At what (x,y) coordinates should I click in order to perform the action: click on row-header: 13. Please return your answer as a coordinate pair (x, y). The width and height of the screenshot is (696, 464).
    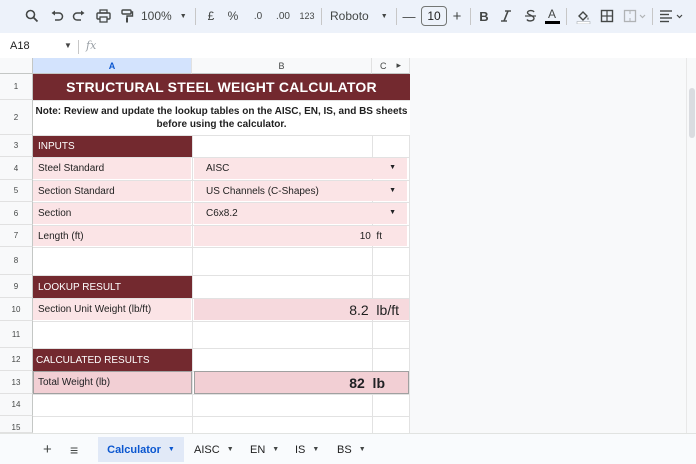
    Looking at the image, I should click on (16, 382).